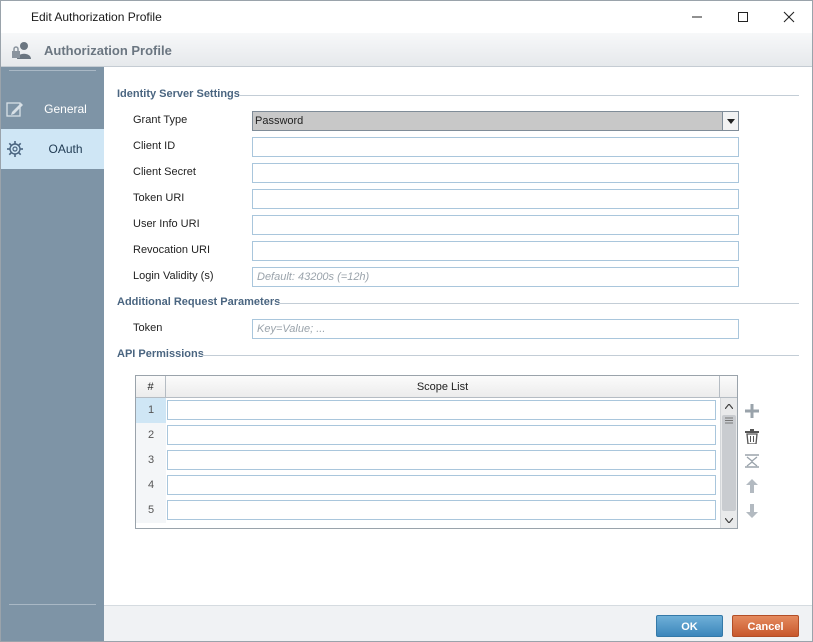  I want to click on grid-scrollbar, so click(728, 463).